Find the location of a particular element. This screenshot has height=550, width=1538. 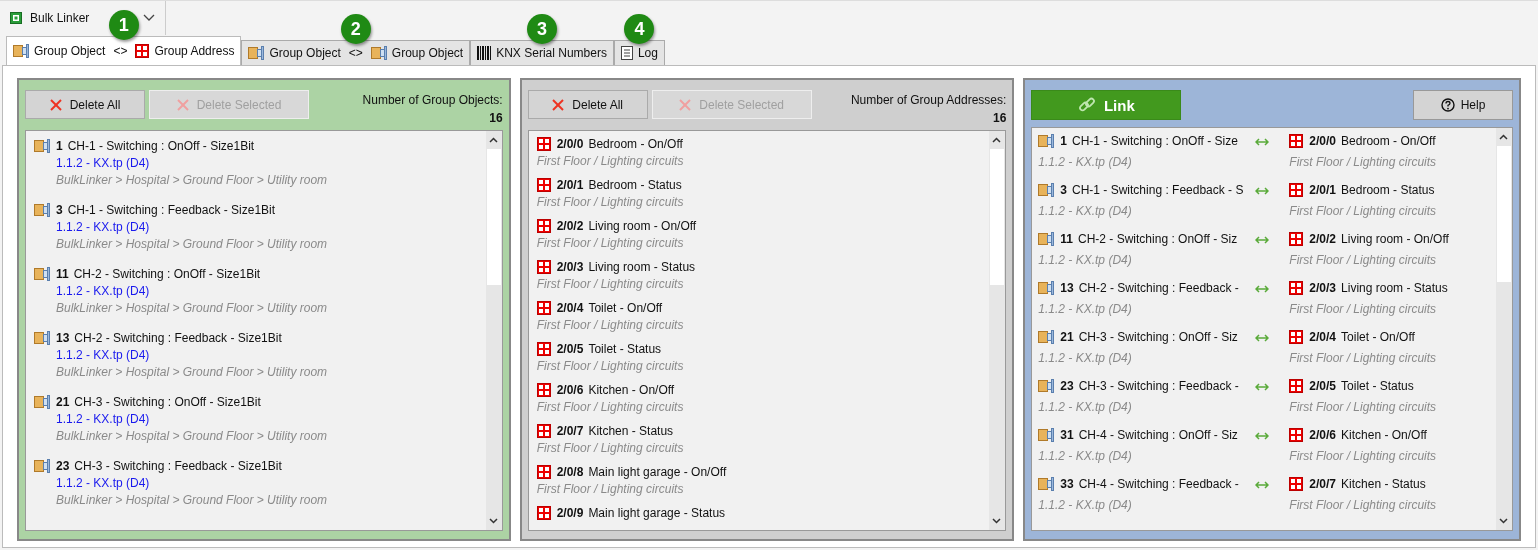

object-name: CH-2 - Switching : Feedback - is located at coordinates (1158, 288).